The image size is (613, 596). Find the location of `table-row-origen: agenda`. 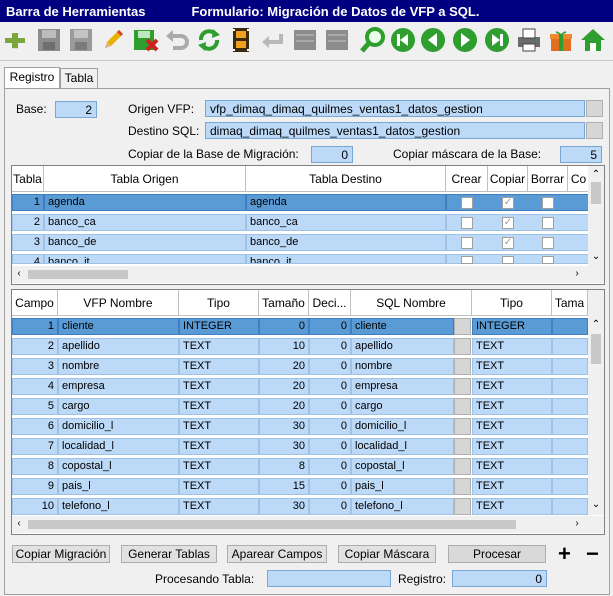

table-row-origen: agenda is located at coordinates (145, 202).